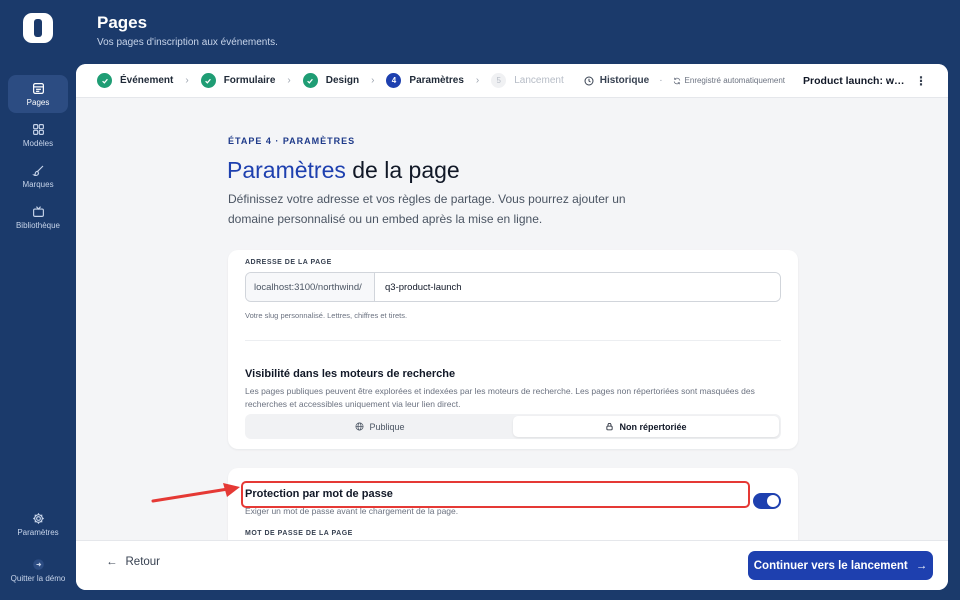 Image resolution: width=960 pixels, height=600 pixels. Describe the element at coordinates (342, 80) in the screenshot. I see `step-label: Design` at that location.